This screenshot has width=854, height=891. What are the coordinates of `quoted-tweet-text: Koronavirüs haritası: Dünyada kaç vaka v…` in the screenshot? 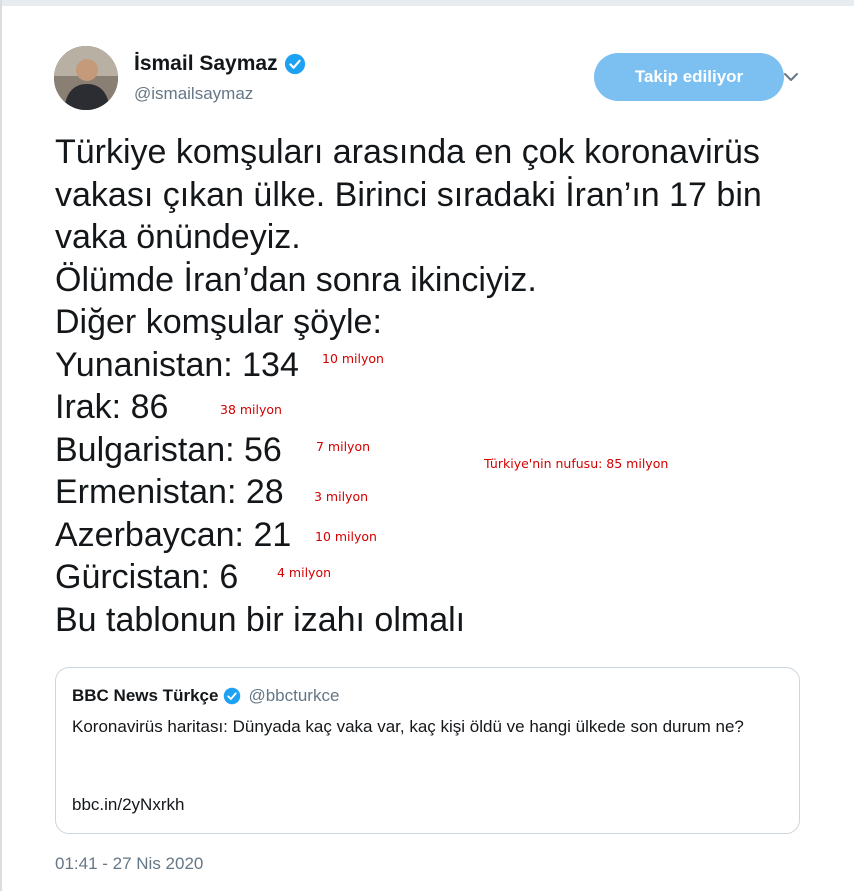 It's located at (408, 726).